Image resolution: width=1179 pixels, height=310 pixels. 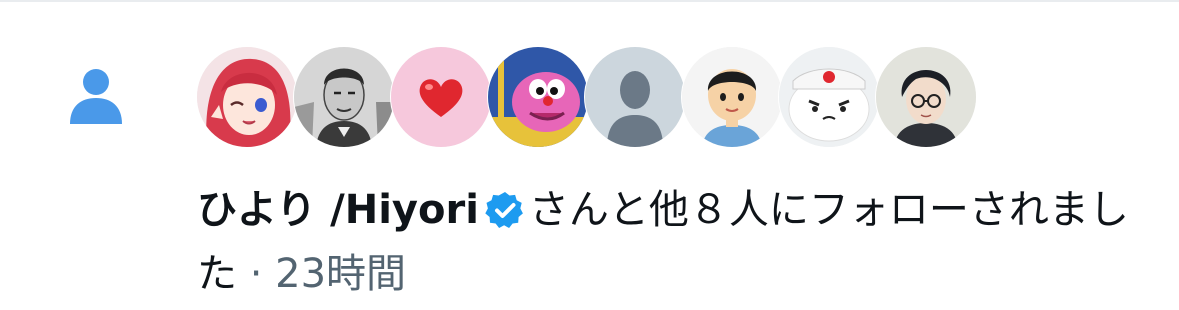 What do you see at coordinates (829, 97) in the screenshot?
I see `avatar-white-dog` at bounding box center [829, 97].